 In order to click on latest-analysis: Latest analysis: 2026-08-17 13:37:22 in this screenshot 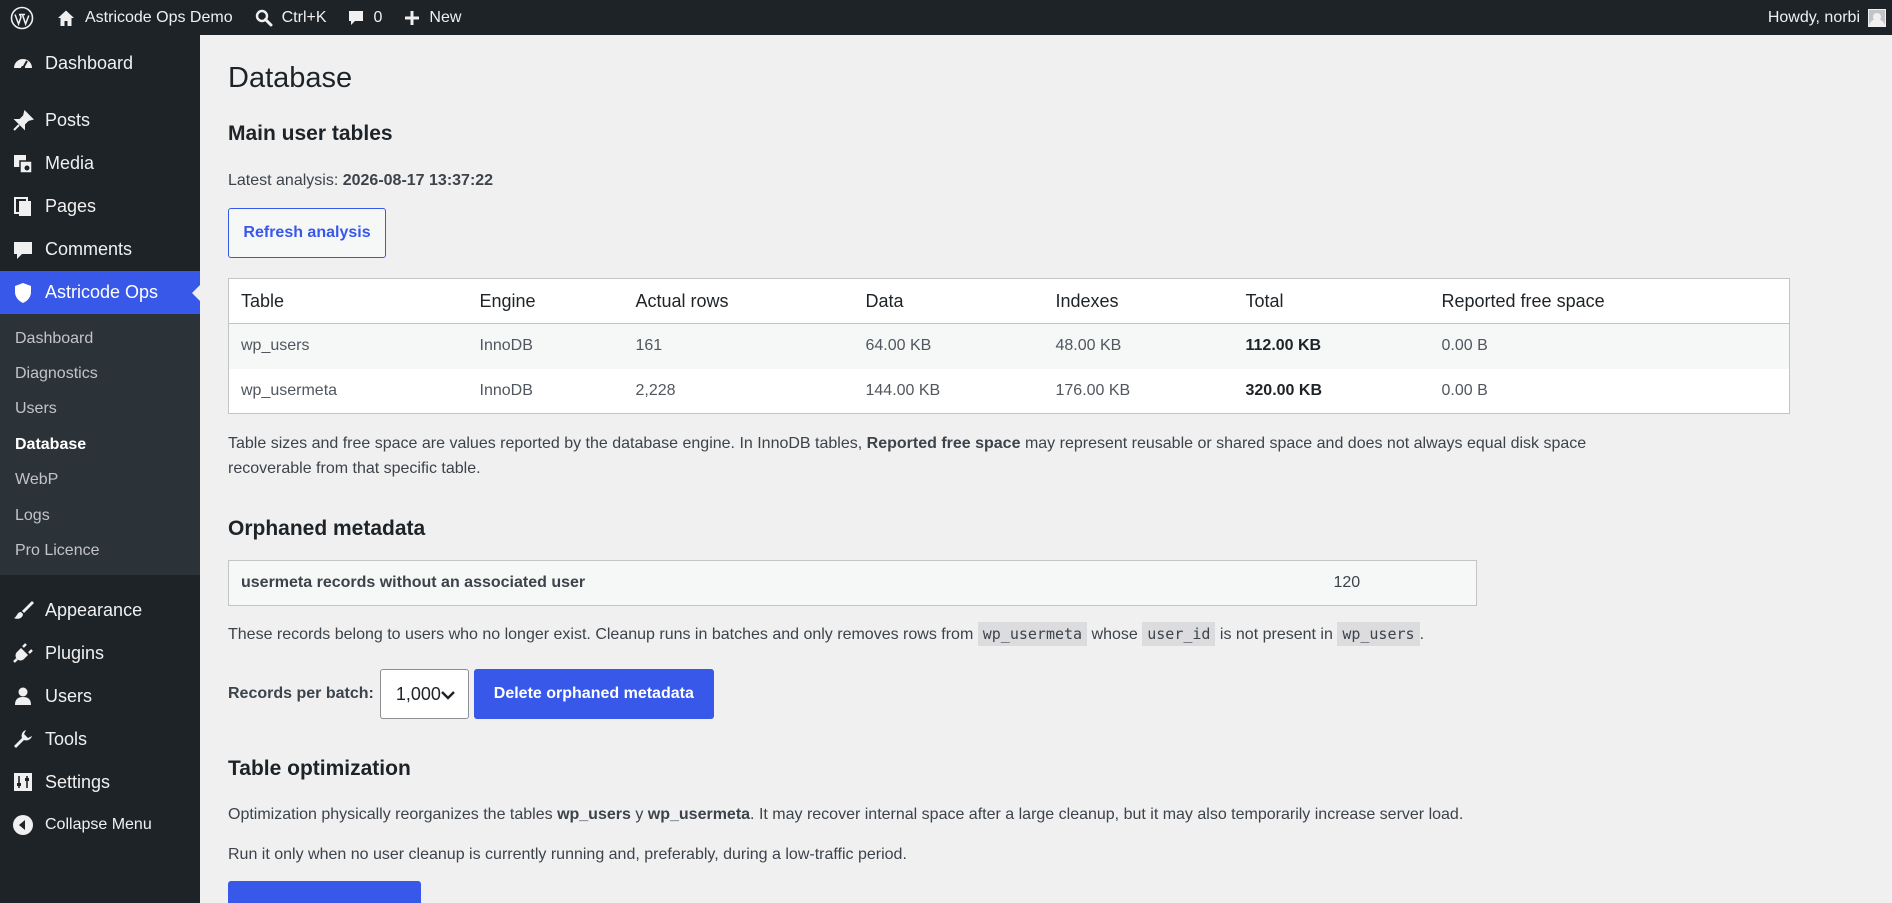, I will do `click(360, 180)`.